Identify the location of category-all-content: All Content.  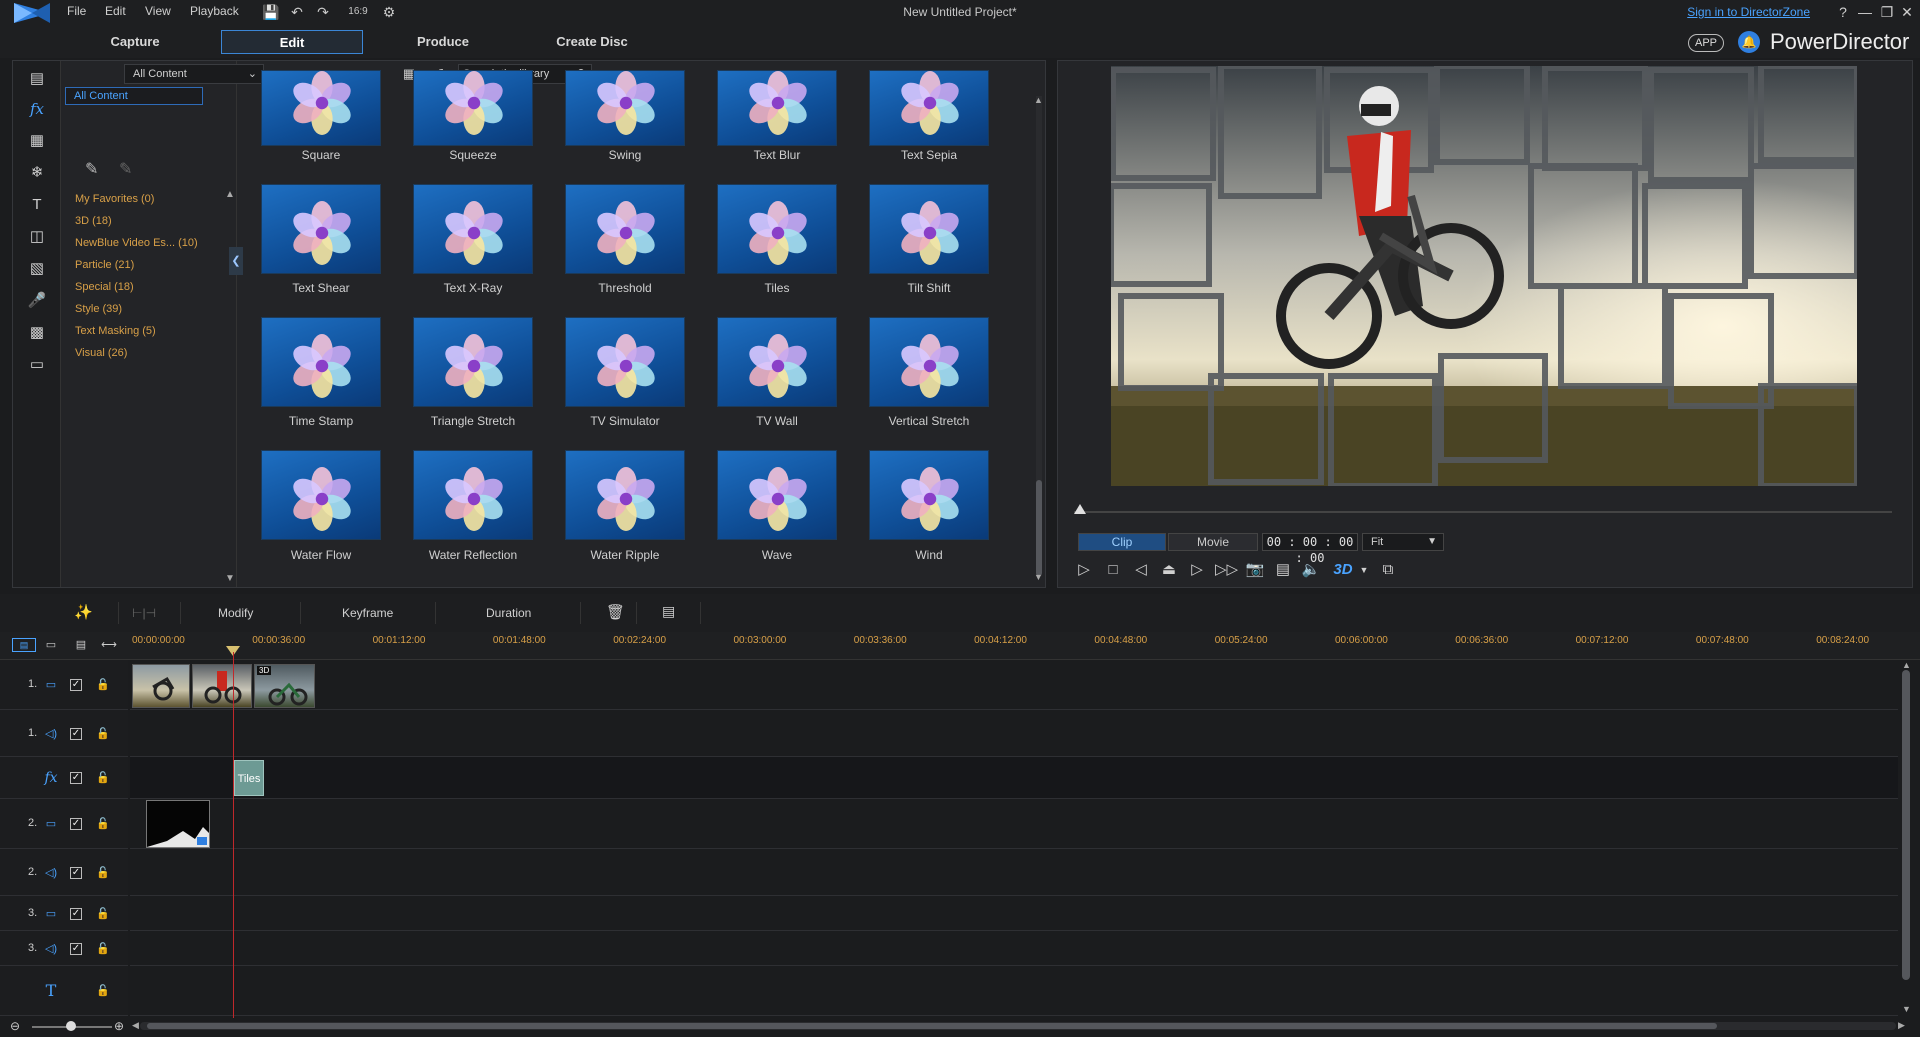
(134, 96).